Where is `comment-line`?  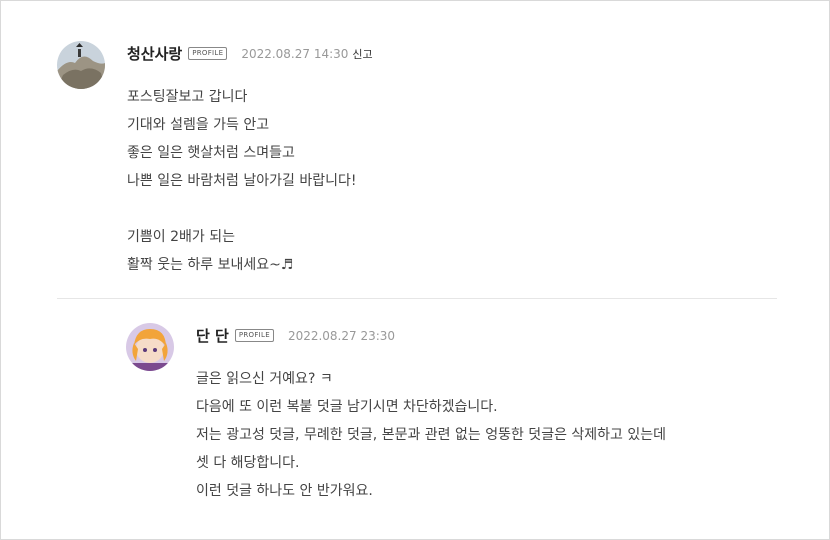 comment-line is located at coordinates (242, 209).